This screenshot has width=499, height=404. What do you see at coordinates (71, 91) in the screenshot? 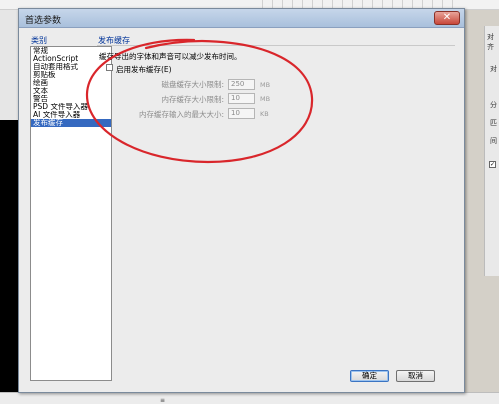
I see `category-item-text: 文本` at bounding box center [71, 91].